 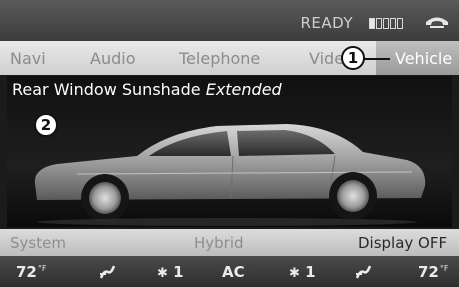 I want to click on callout-2-marker: 2, so click(x=46, y=125).